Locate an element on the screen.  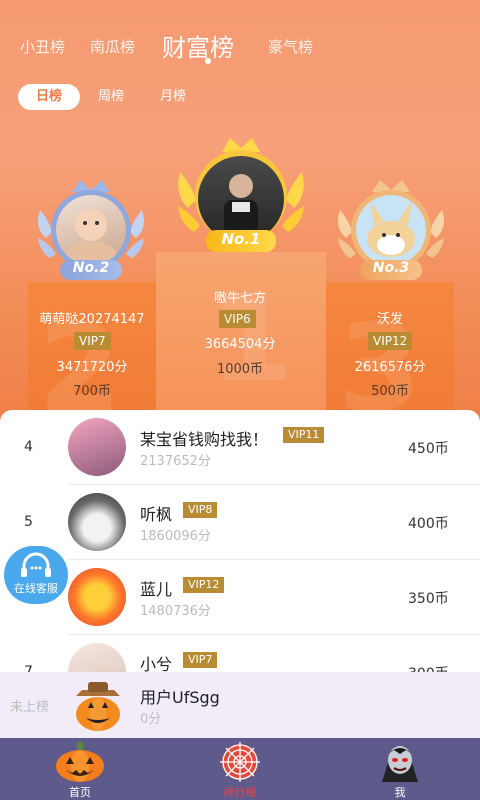
second-score: 3471720分 is located at coordinates (92, 367).